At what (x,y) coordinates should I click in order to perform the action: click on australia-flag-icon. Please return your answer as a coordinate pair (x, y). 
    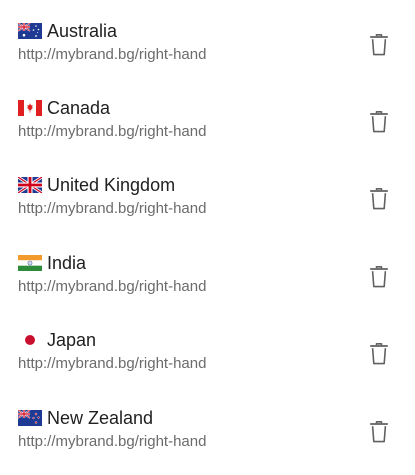
    Looking at the image, I should click on (30, 31).